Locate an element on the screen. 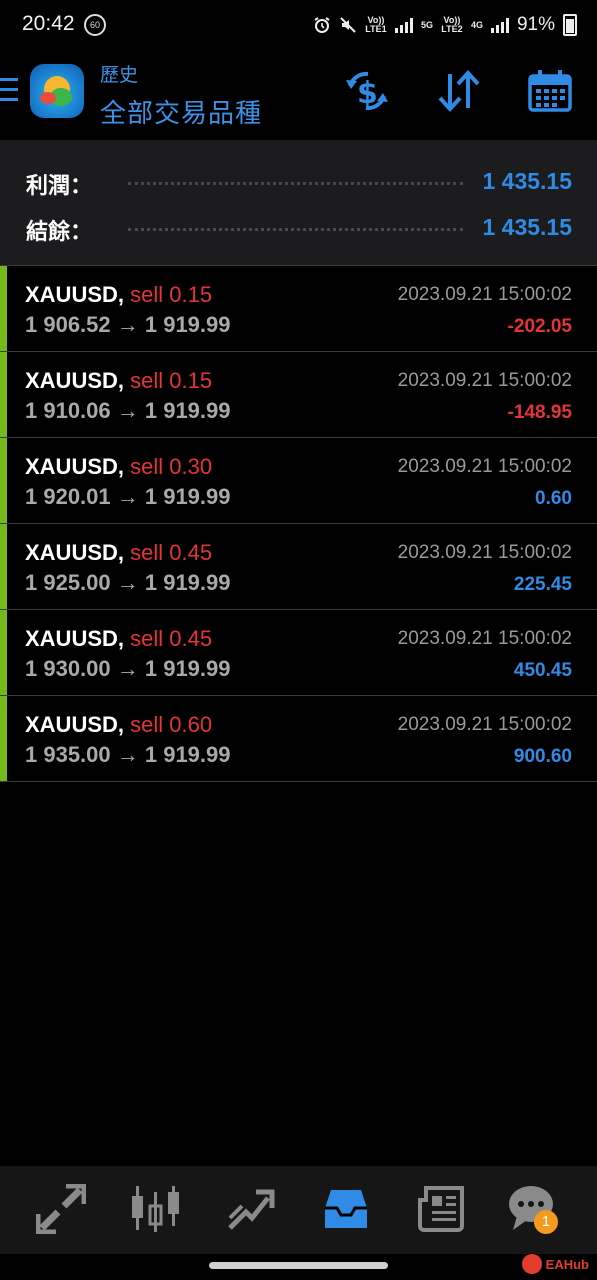 This screenshot has height=1280, width=597. sort-button is located at coordinates (459, 91).